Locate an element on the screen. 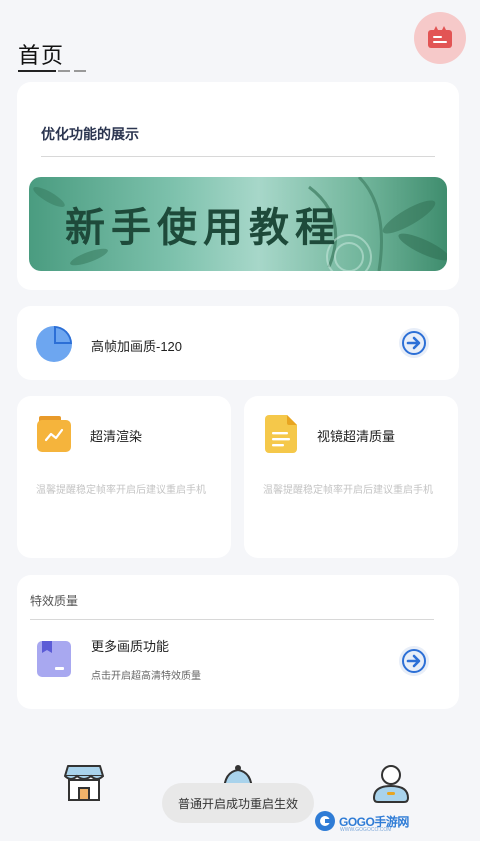 Image resolution: width=480 pixels, height=841 pixels. nav-profile is located at coordinates (391, 786).